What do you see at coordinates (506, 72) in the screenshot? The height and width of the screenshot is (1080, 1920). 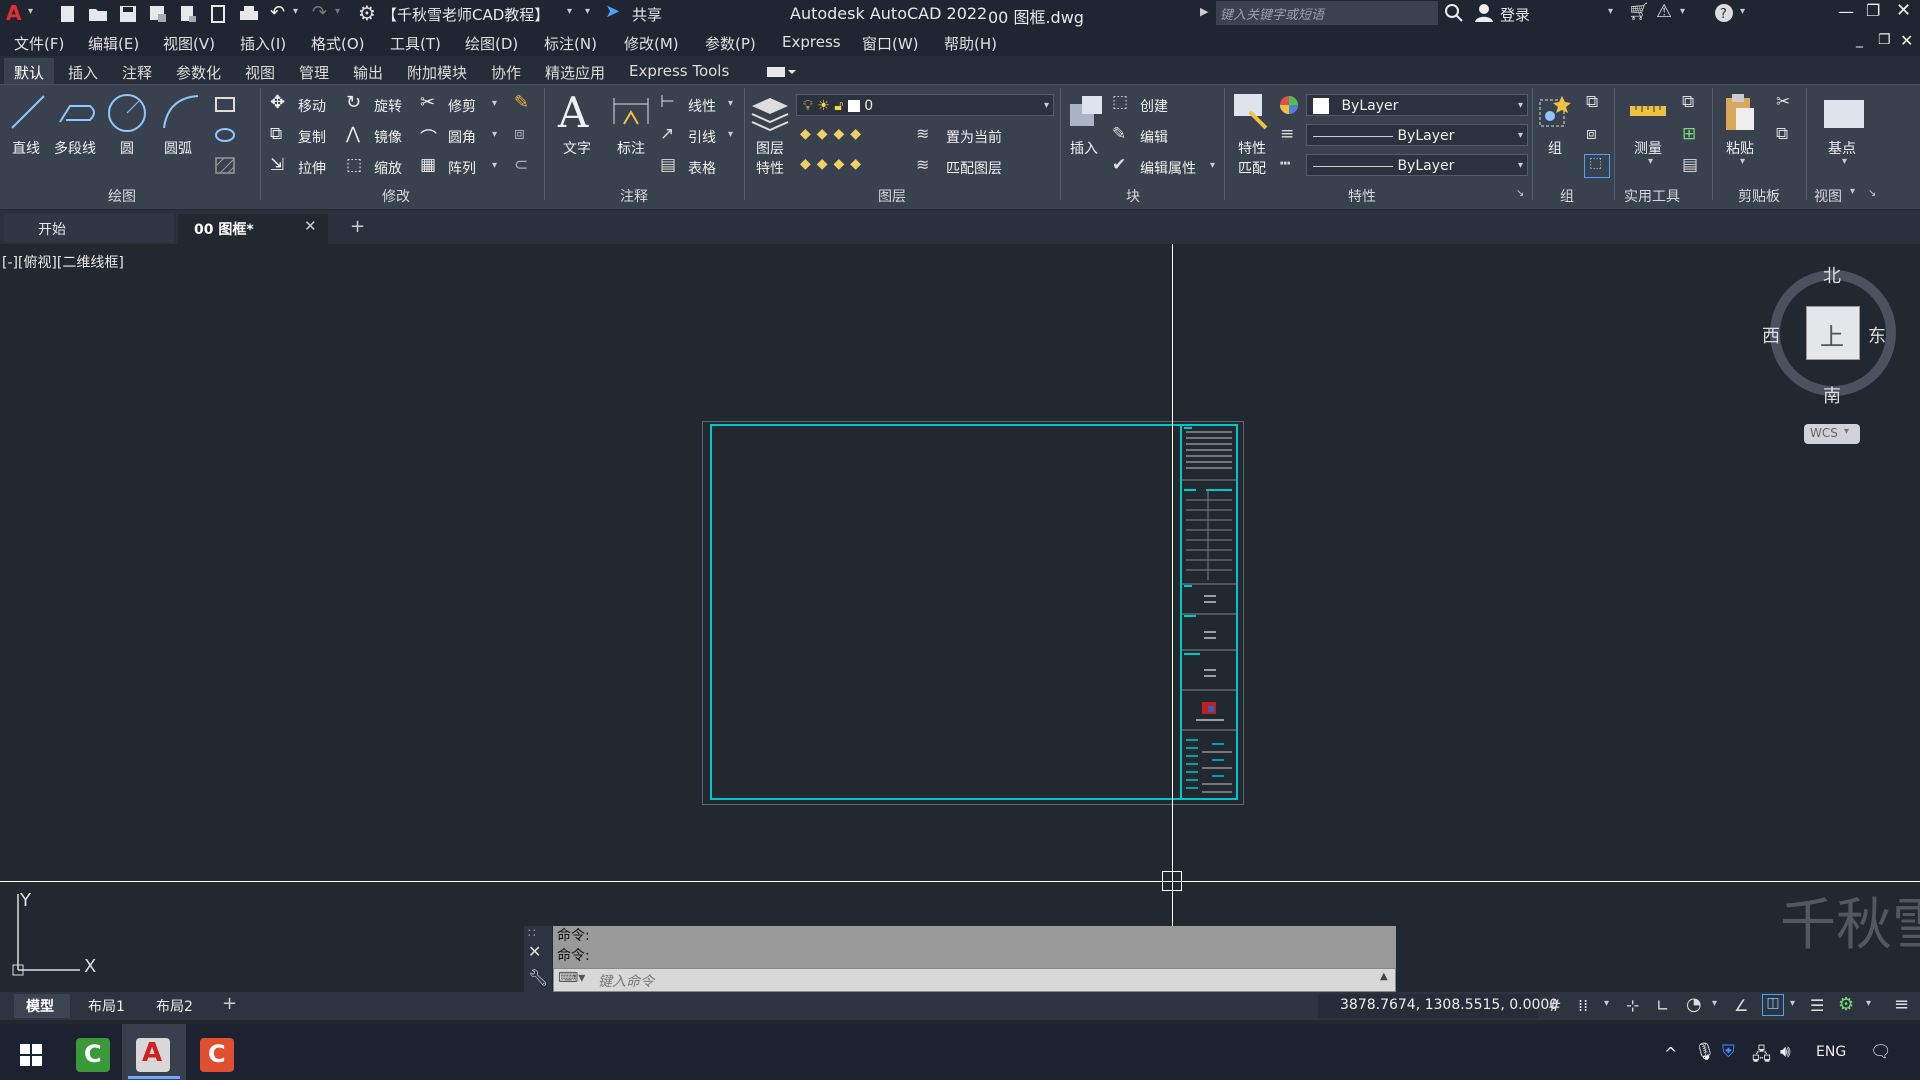 I see `tab-collaborate: 协作` at bounding box center [506, 72].